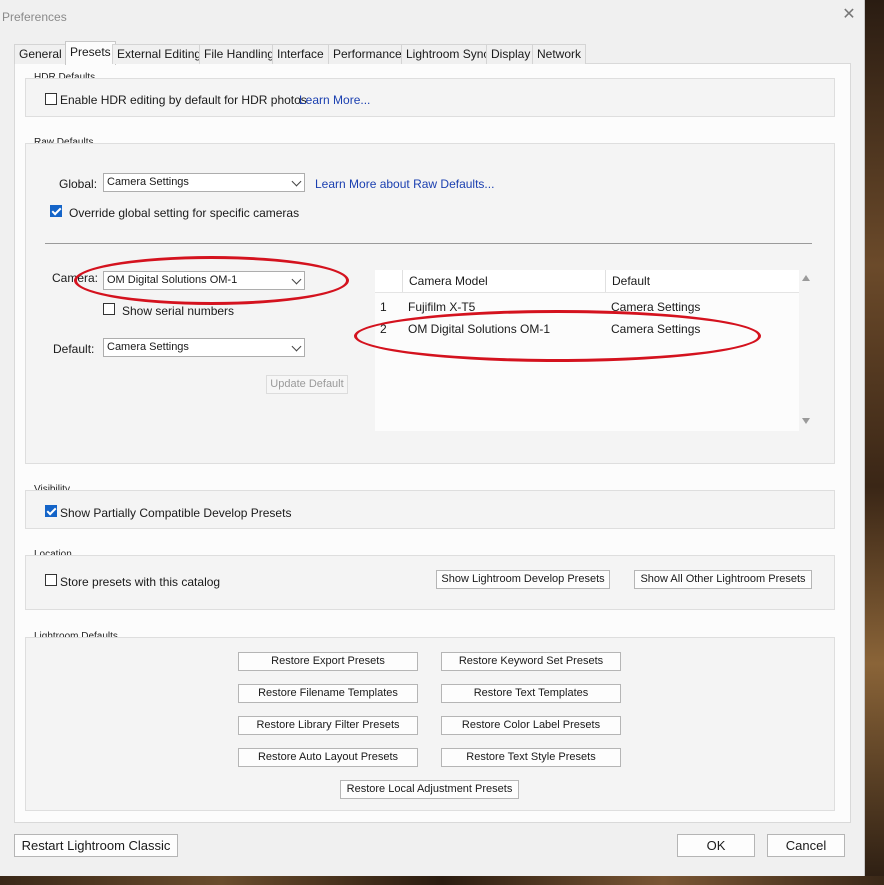 The image size is (884, 885). I want to click on tab-external-editing: External Editing, so click(159, 54).